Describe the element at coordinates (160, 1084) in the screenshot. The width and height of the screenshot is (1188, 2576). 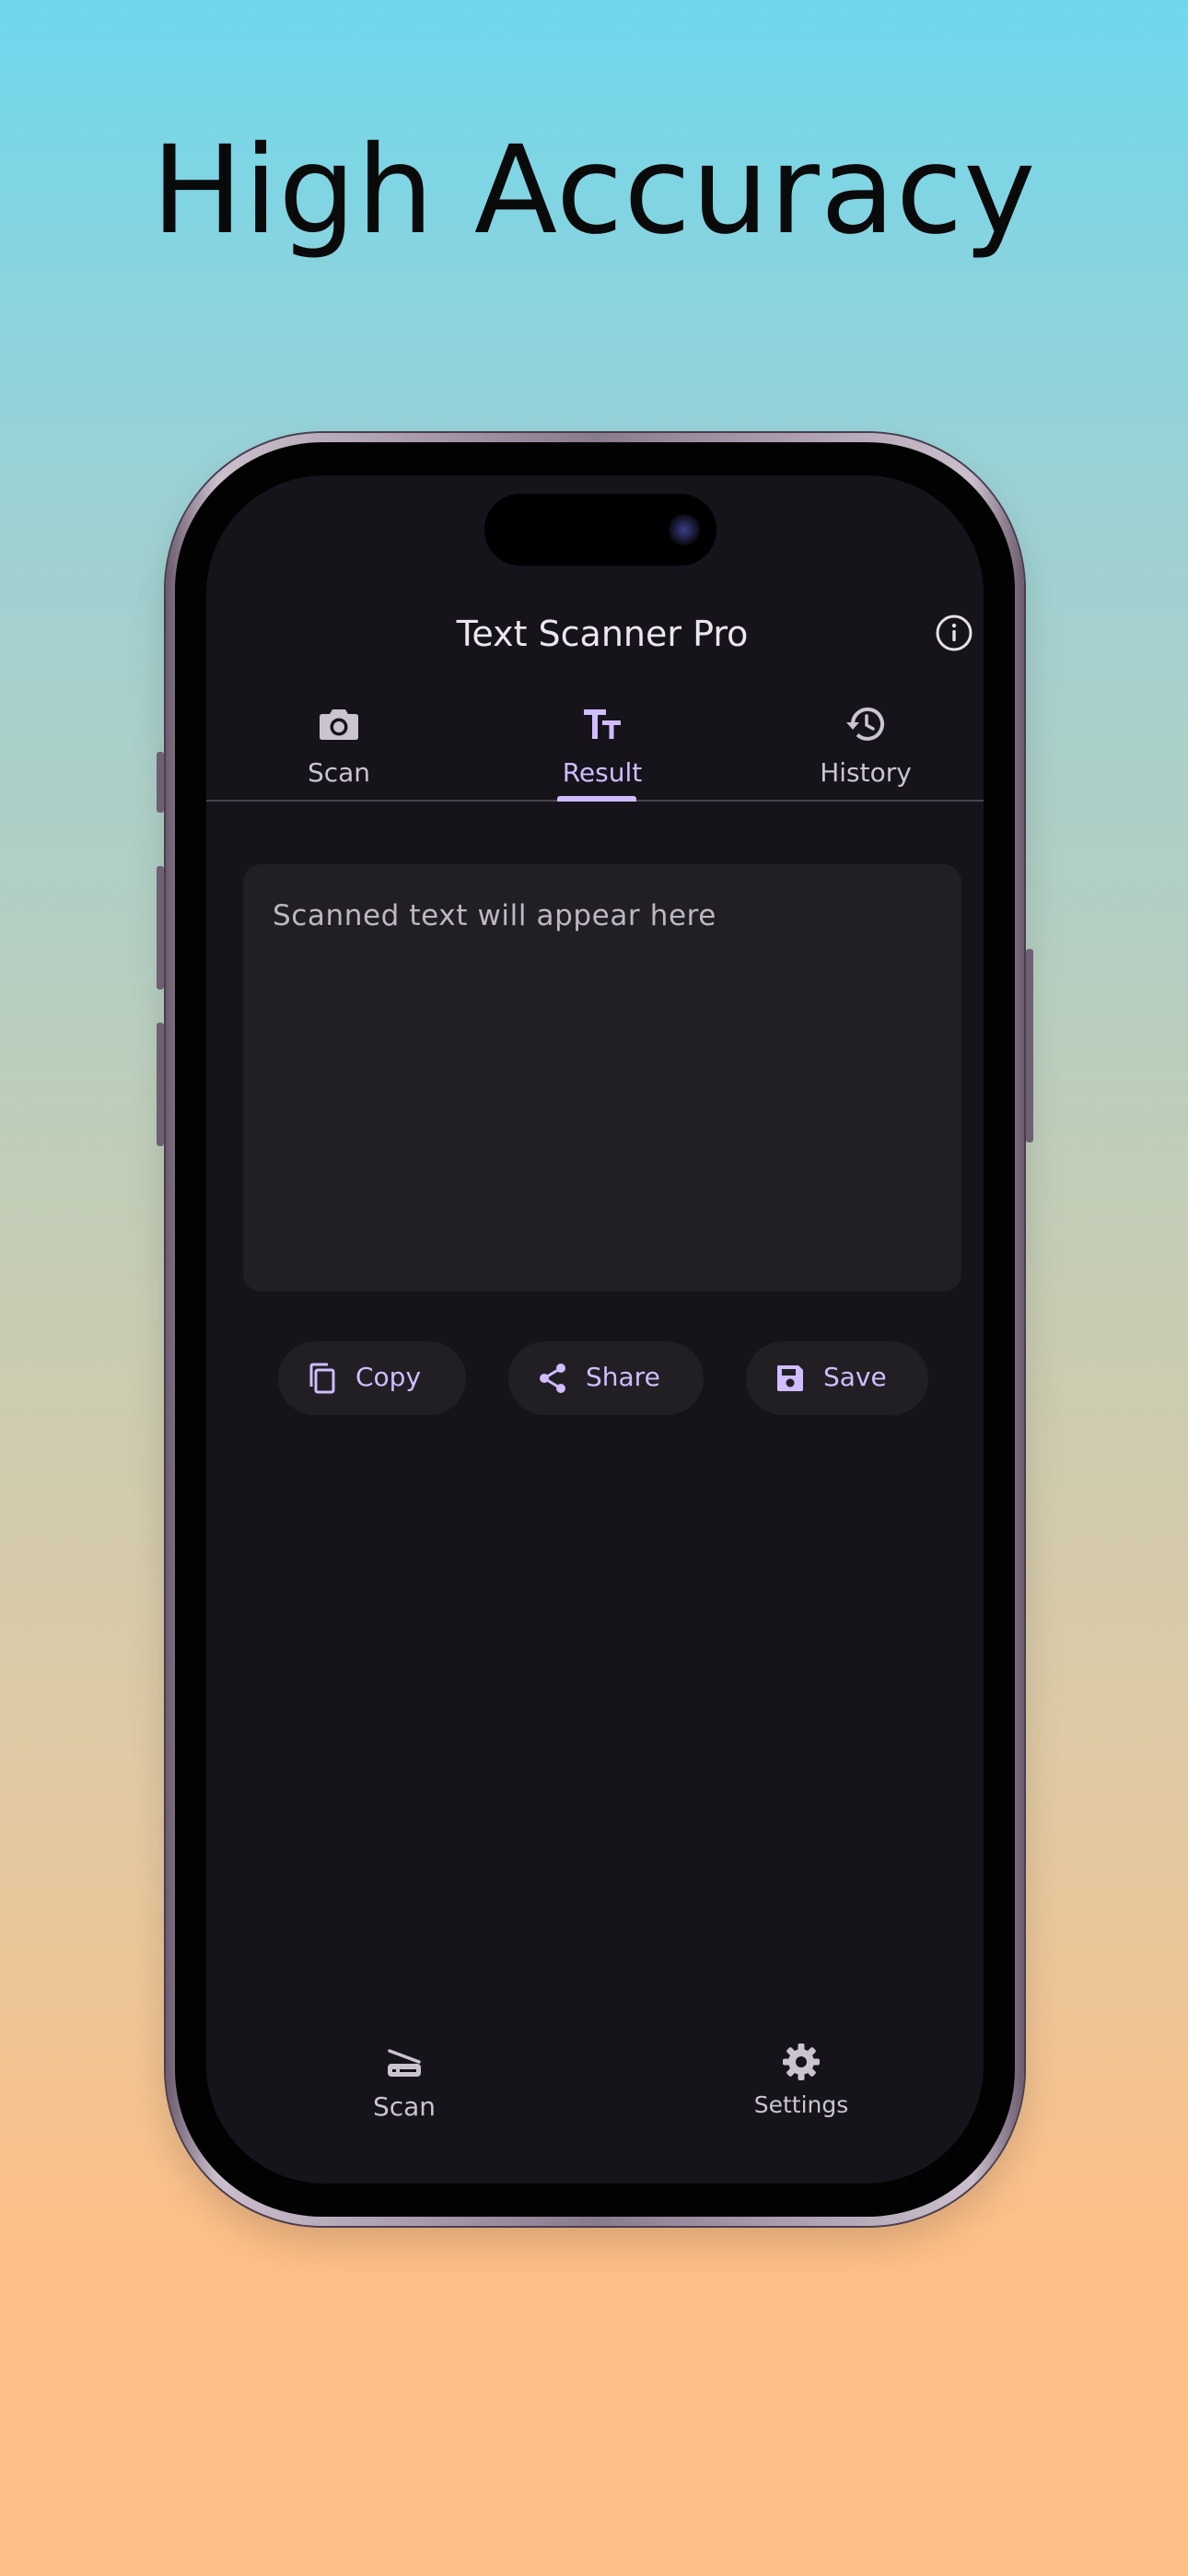
I see `volume-down-button` at that location.